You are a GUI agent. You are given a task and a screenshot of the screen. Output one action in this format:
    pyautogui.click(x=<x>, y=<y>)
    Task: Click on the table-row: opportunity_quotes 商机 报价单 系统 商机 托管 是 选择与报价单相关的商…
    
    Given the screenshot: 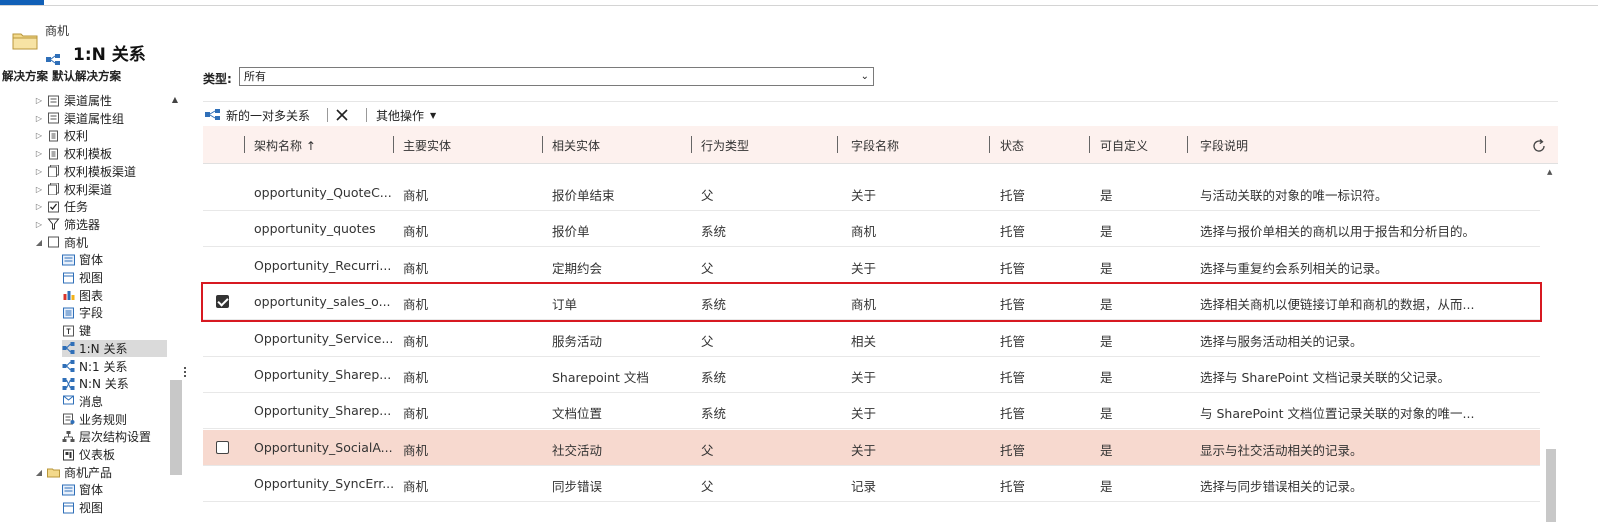 What is the action you would take?
    pyautogui.click(x=871, y=229)
    